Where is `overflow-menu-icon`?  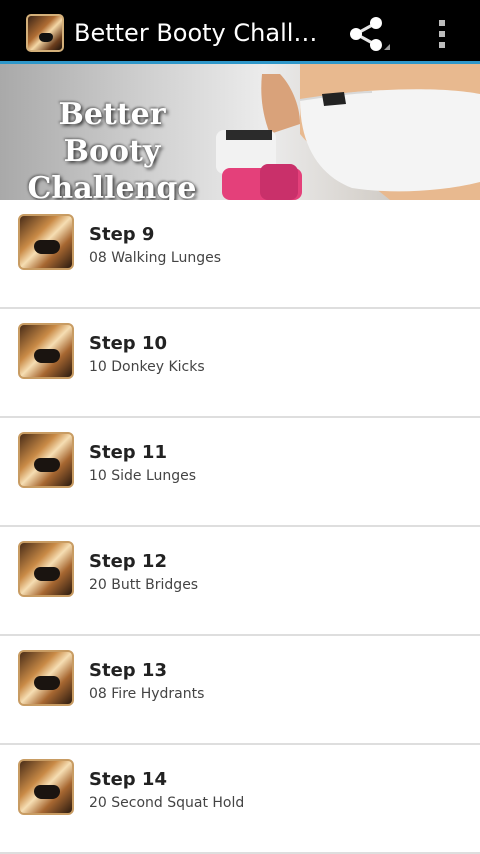
overflow-menu-icon is located at coordinates (442, 34).